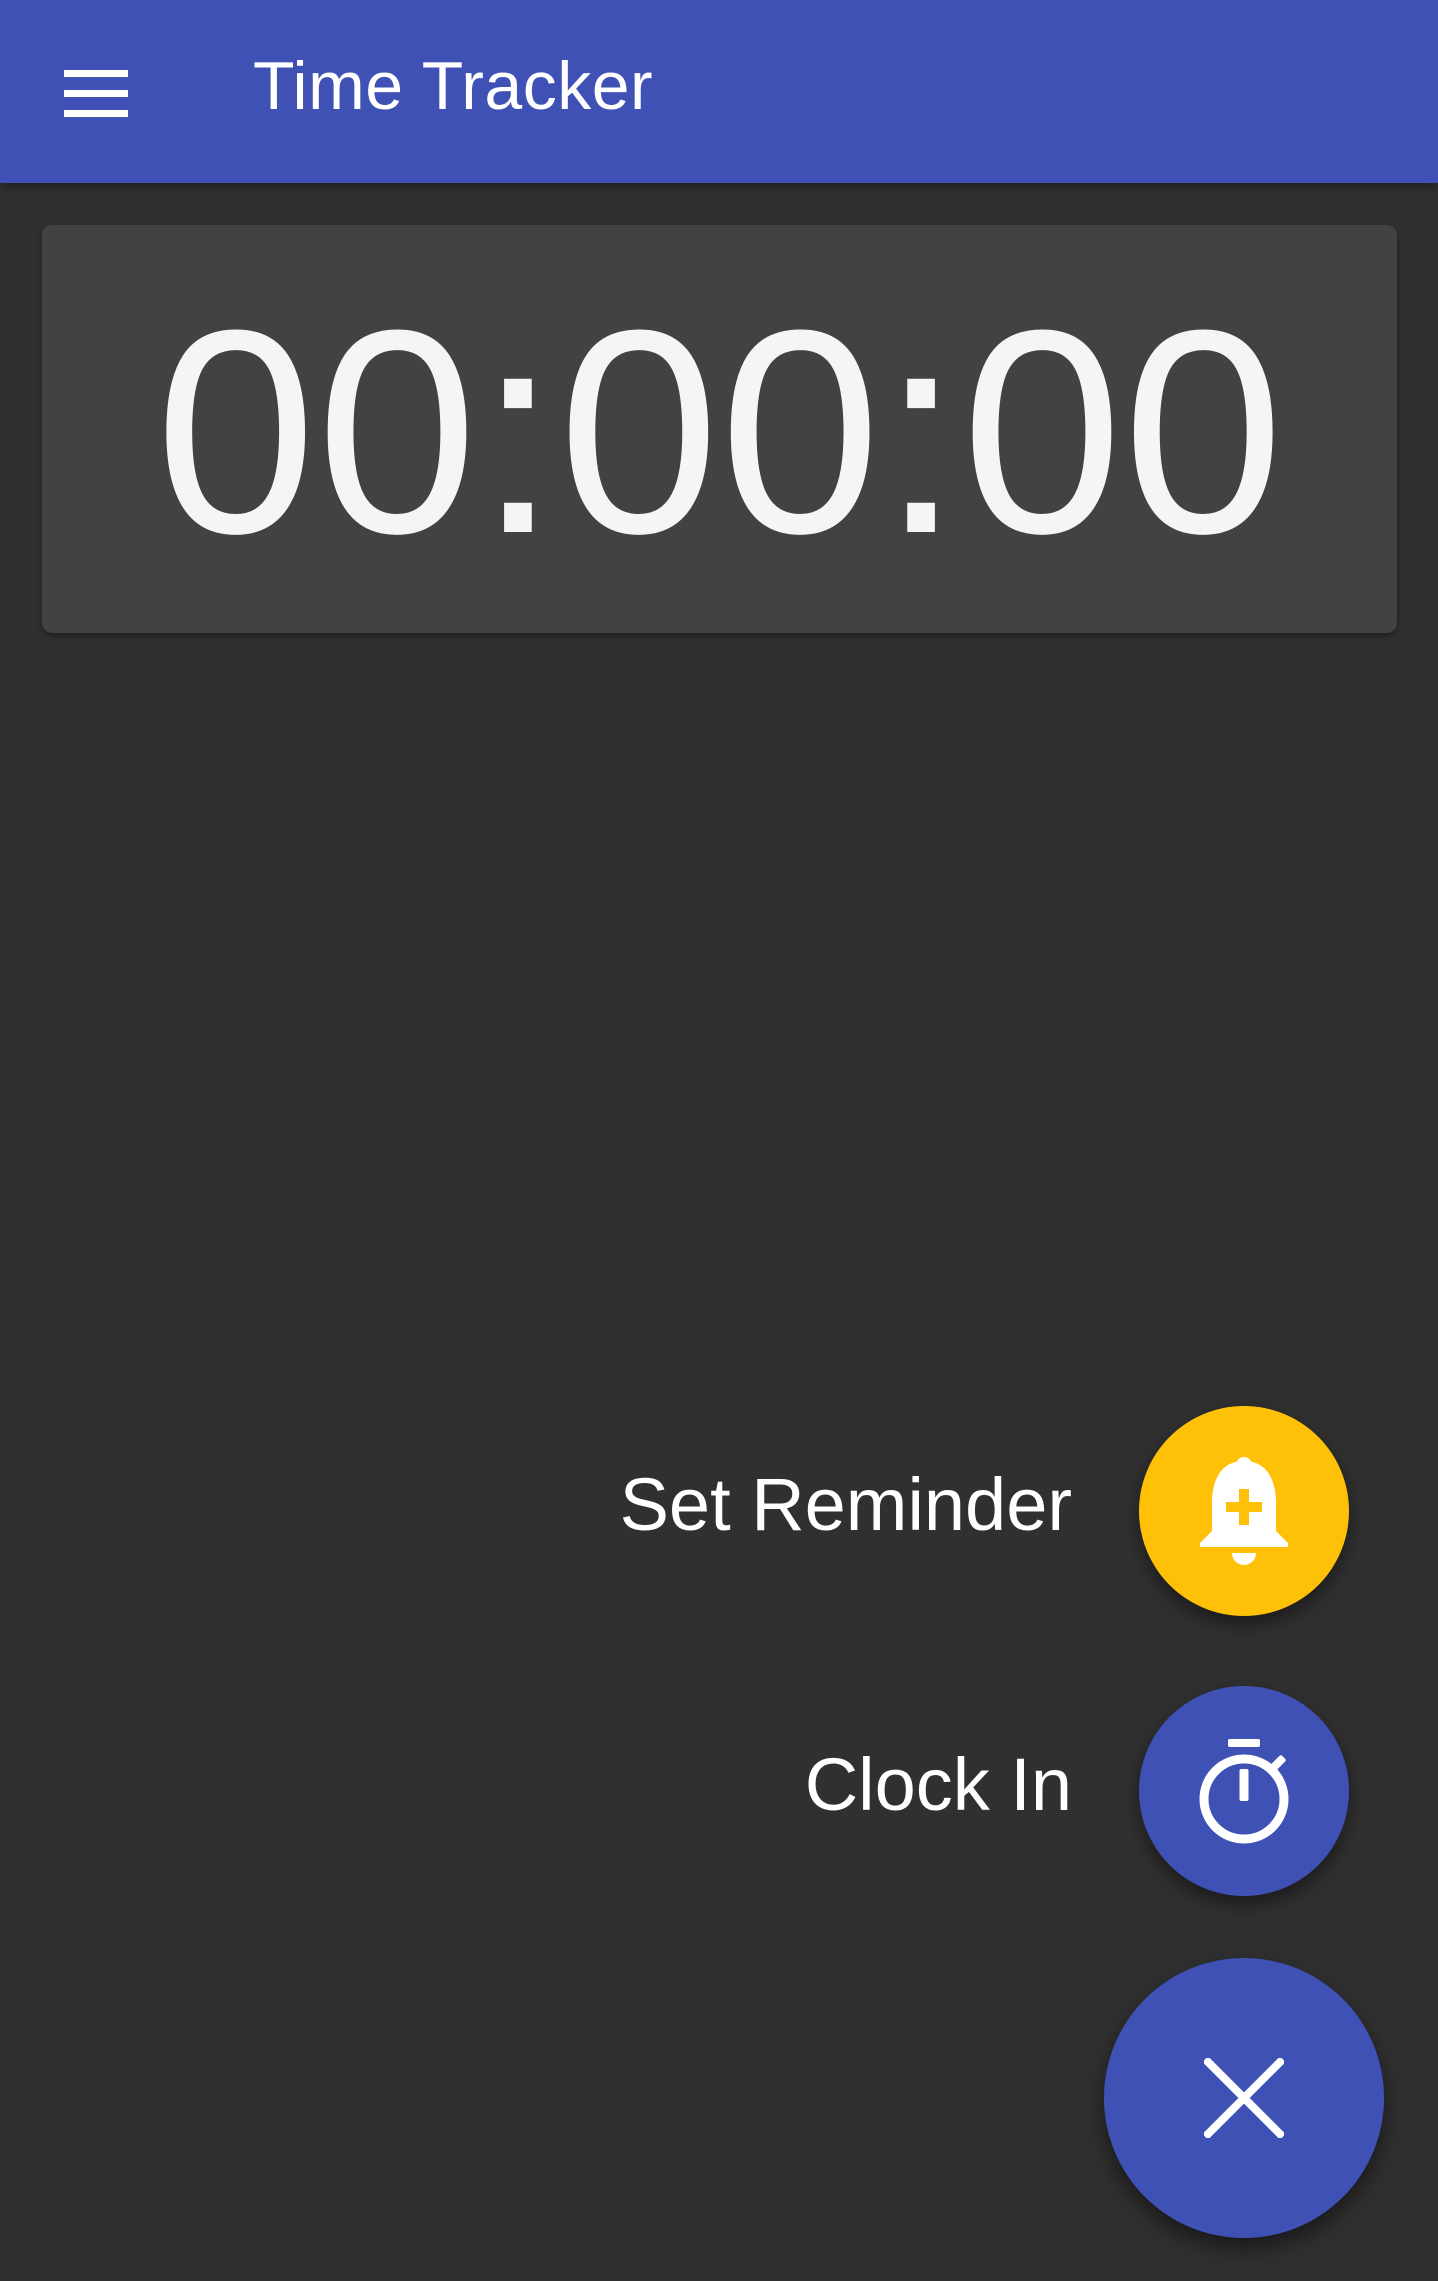 The height and width of the screenshot is (2281, 1438). I want to click on speed-dial-close-button, so click(1244, 2098).